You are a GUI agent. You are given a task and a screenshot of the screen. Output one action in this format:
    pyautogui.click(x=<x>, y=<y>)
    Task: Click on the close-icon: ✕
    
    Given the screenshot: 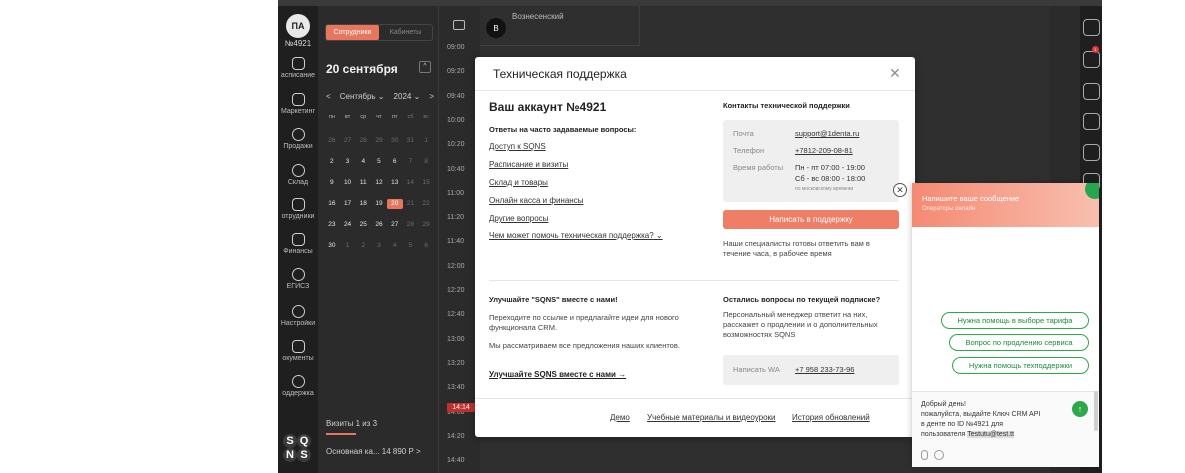 What is the action you would take?
    pyautogui.click(x=895, y=73)
    